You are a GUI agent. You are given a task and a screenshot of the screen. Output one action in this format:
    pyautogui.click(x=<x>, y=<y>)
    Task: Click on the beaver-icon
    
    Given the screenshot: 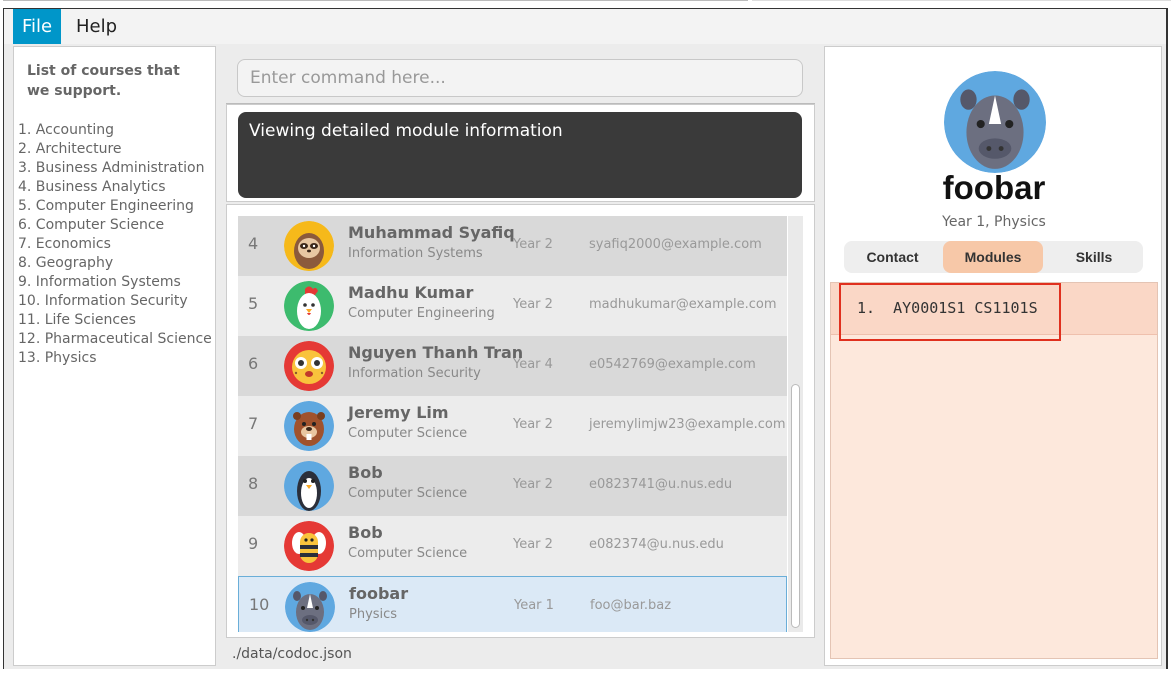 What is the action you would take?
    pyautogui.click(x=309, y=426)
    